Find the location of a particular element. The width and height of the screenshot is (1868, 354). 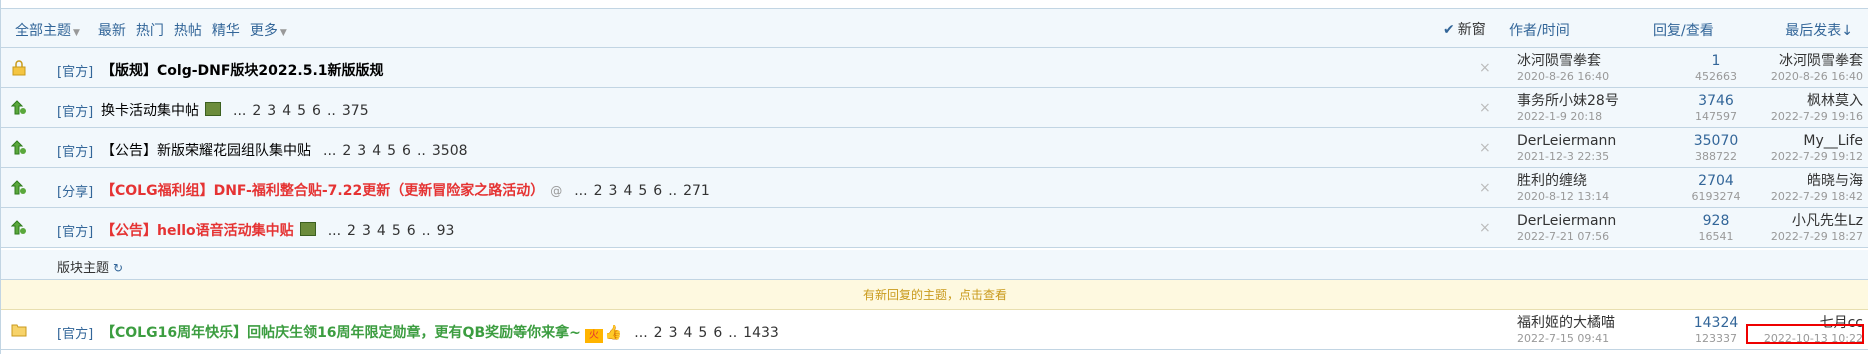

last-post-user: 枫林莫入 is located at coordinates (1817, 101).